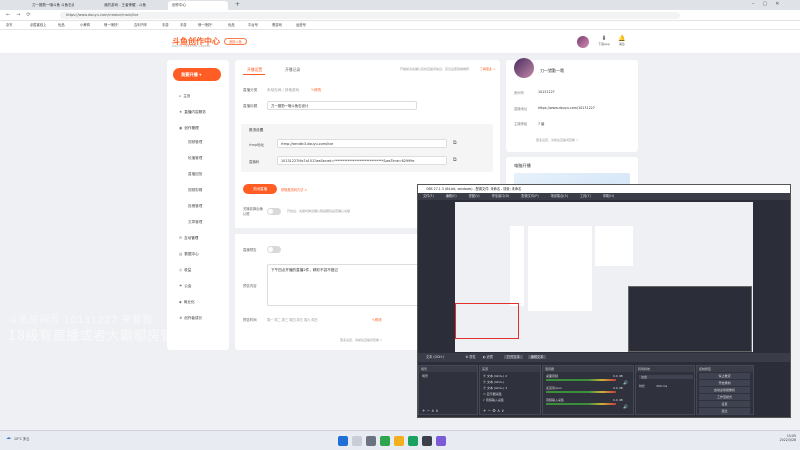  I want to click on obs-settings-button: 设置, so click(724, 404).